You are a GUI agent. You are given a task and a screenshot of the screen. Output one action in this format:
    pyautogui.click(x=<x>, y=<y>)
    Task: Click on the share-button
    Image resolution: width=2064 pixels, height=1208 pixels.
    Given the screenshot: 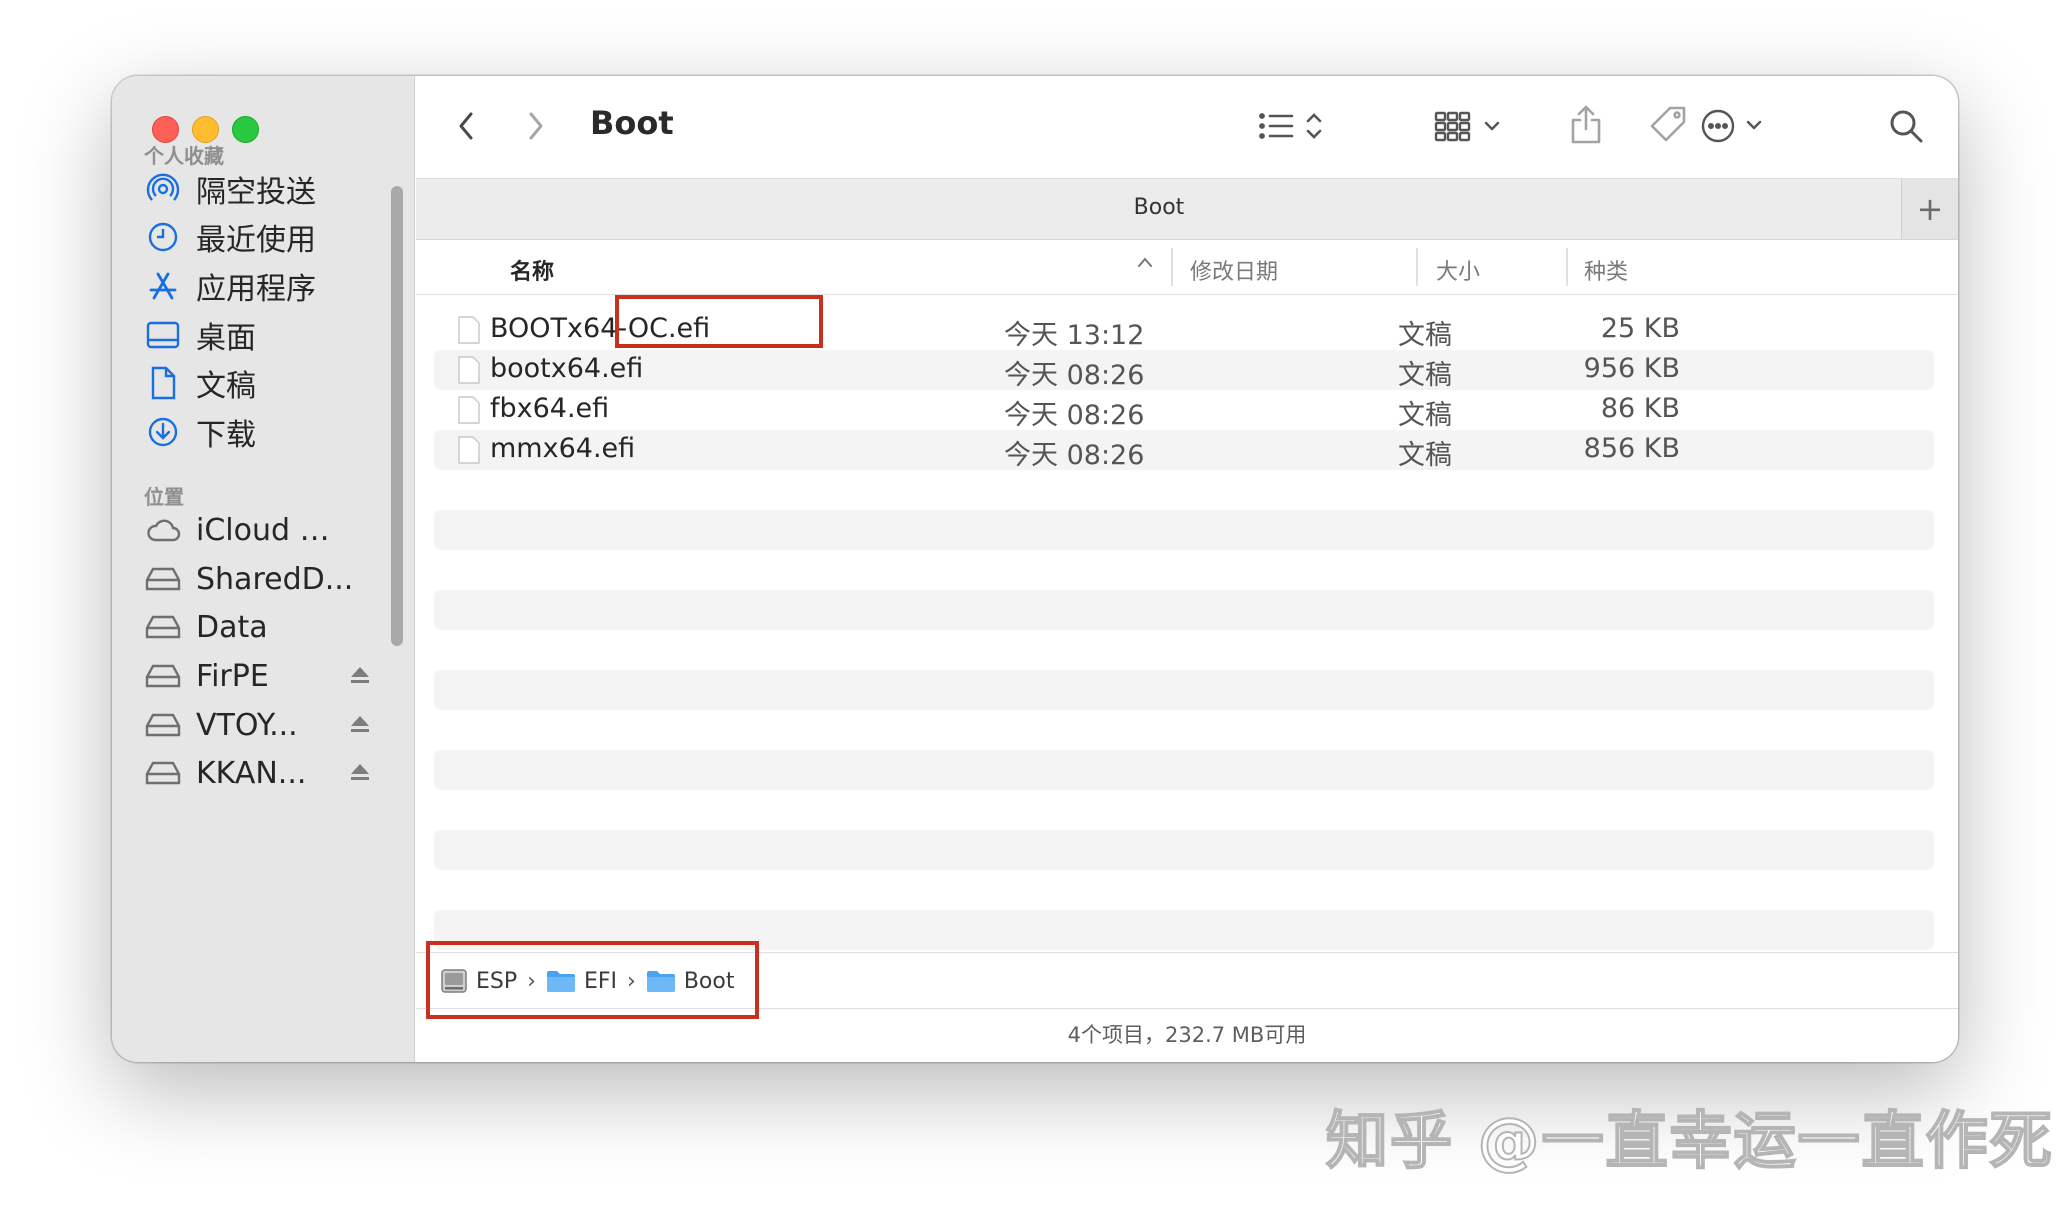 What is the action you would take?
    pyautogui.click(x=1586, y=124)
    